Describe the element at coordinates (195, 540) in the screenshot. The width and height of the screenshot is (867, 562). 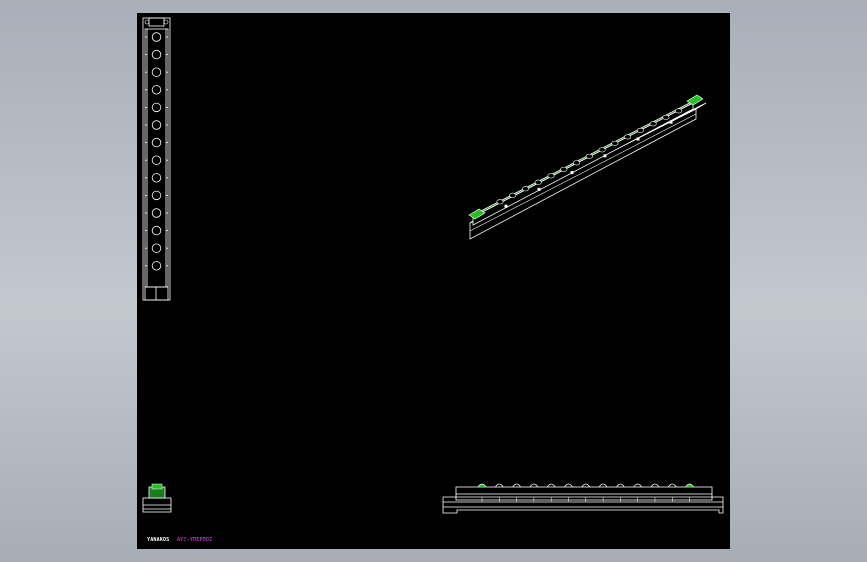
I see `title-block-right-text: ΑΥΞ-ΥΠΕΡΠΟΖ` at that location.